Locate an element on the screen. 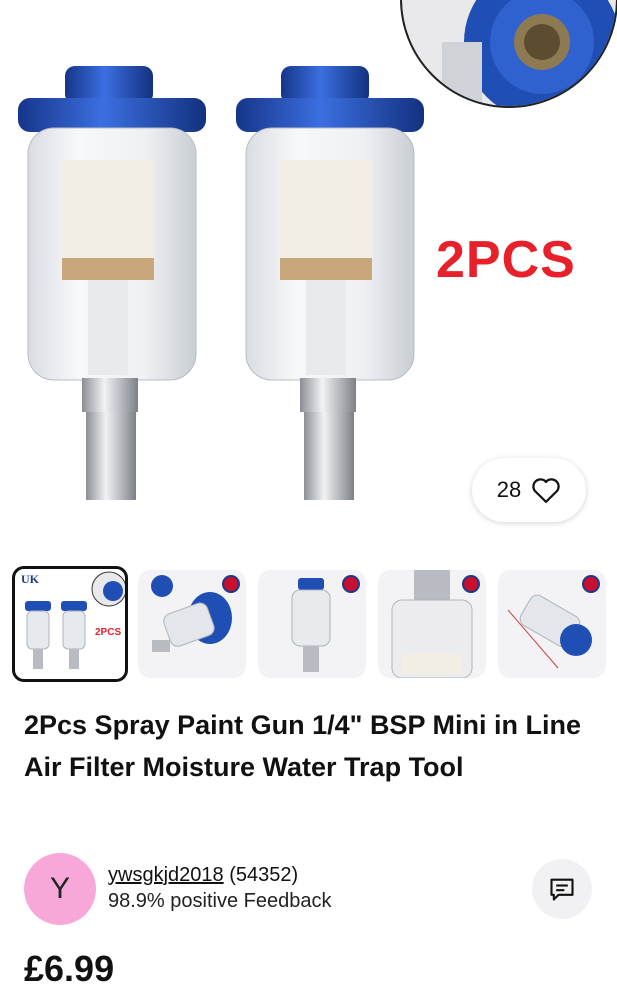  thumbnail-1: UK 2PCS is located at coordinates (70, 624).